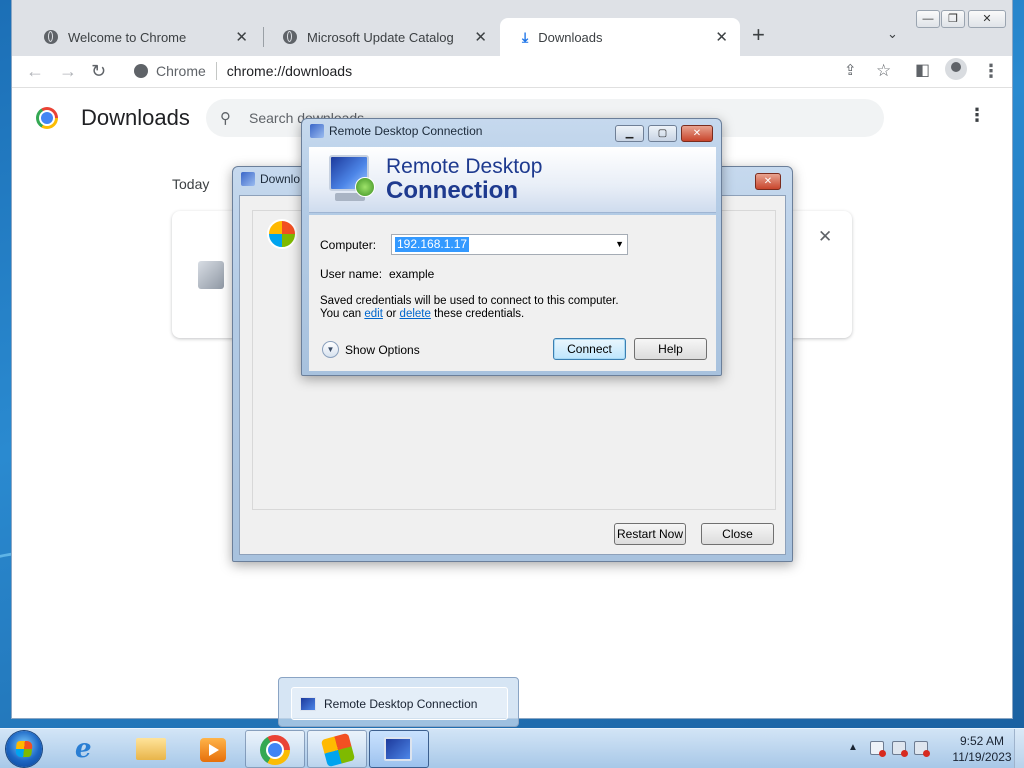 The height and width of the screenshot is (768, 1024). Describe the element at coordinates (225, 118) in the screenshot. I see `search-icon: ⚲` at that location.